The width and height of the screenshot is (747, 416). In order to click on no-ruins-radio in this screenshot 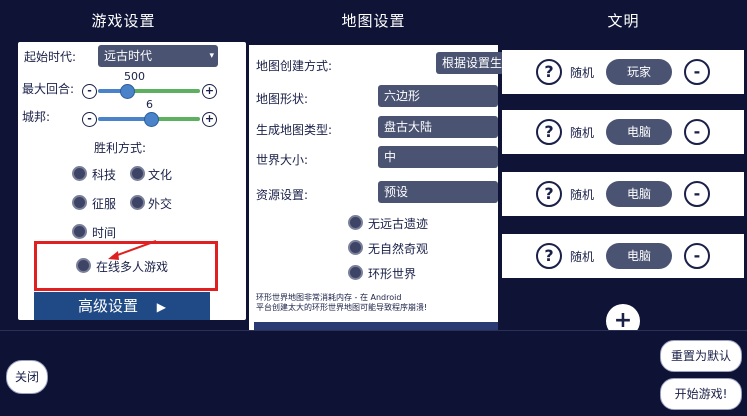, I will do `click(355, 222)`.